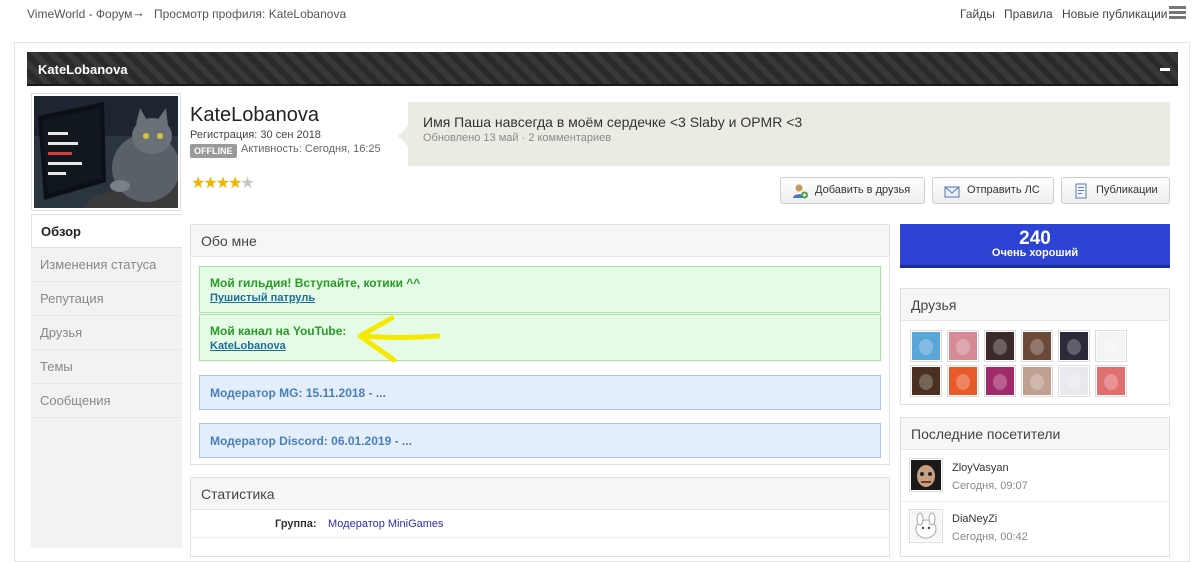 The width and height of the screenshot is (1203, 562). Describe the element at coordinates (1115, 14) in the screenshot. I see `new-posts-link: Новые публикации` at that location.